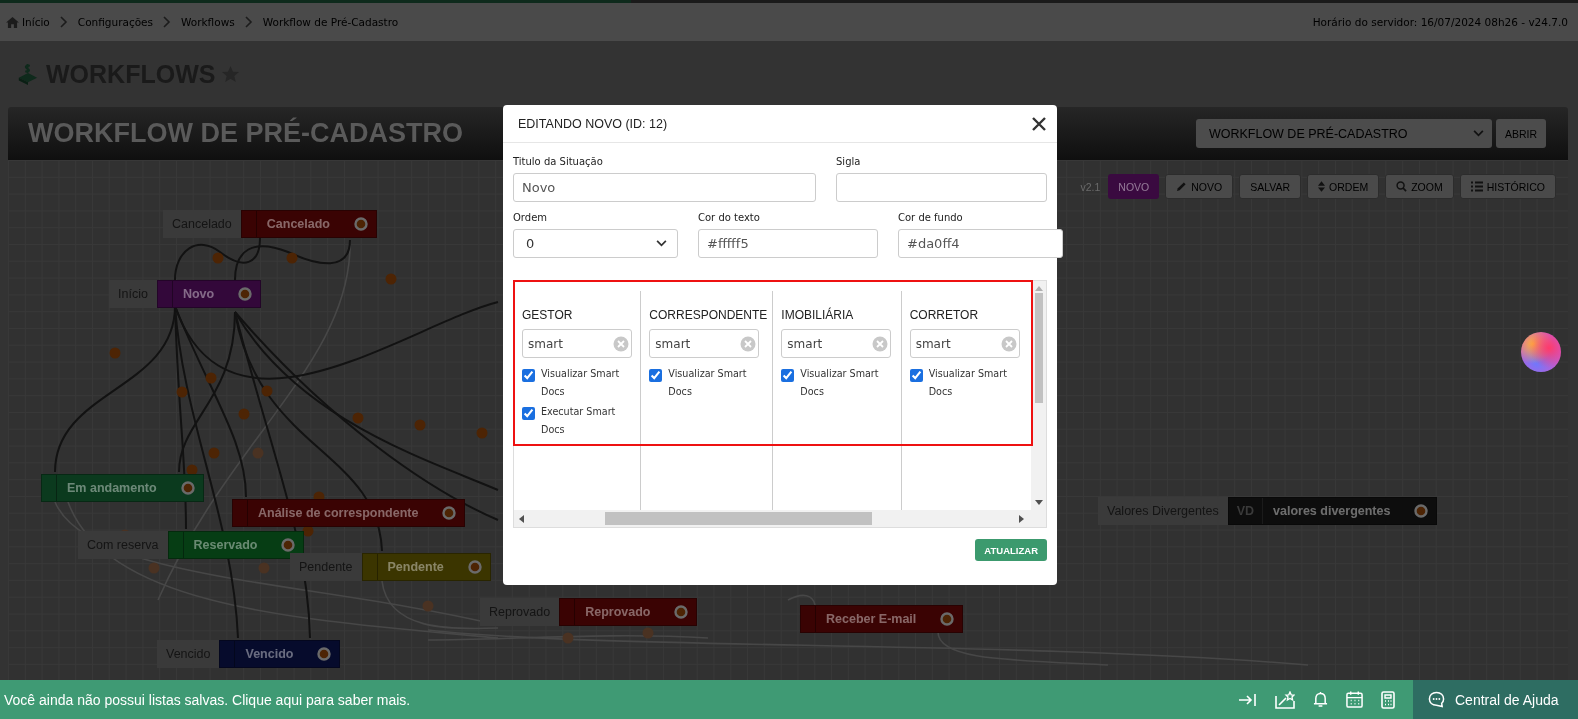  I want to click on bell-icon, so click(1320, 699).